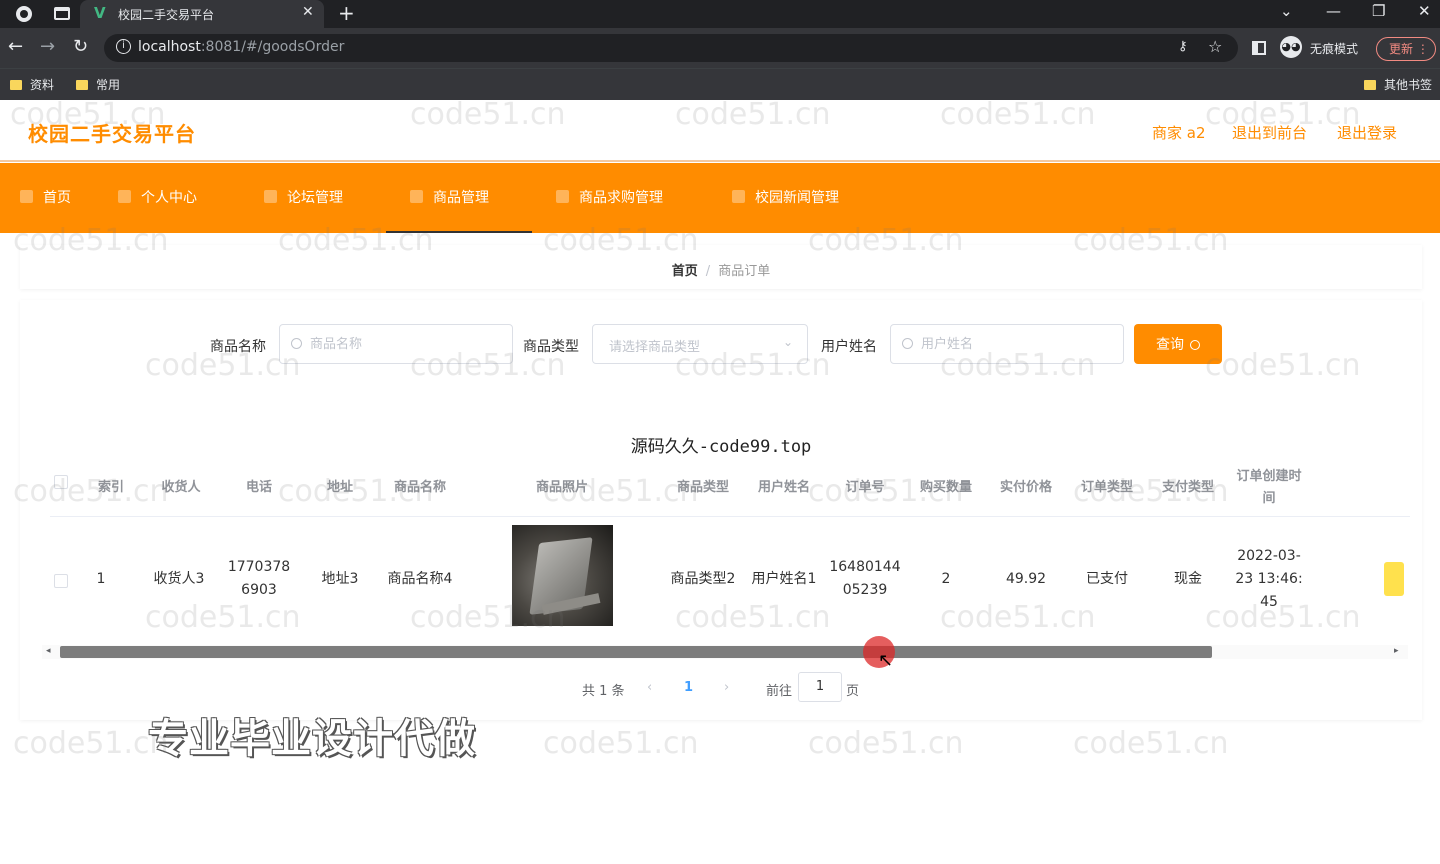 This screenshot has height=864, width=1440. Describe the element at coordinates (15, 46) in the screenshot. I see `back-arrow-icon: ←` at that location.